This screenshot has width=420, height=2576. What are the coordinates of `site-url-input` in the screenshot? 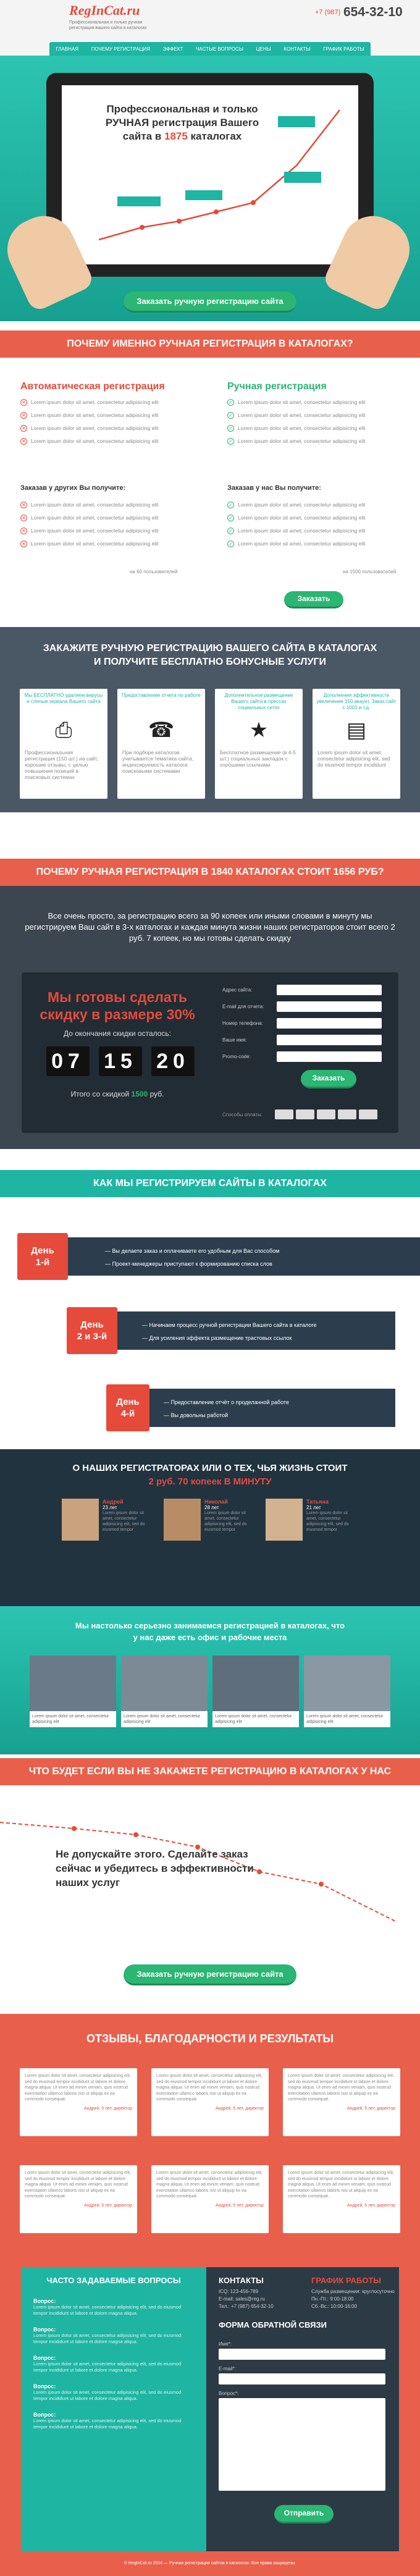 It's located at (329, 990).